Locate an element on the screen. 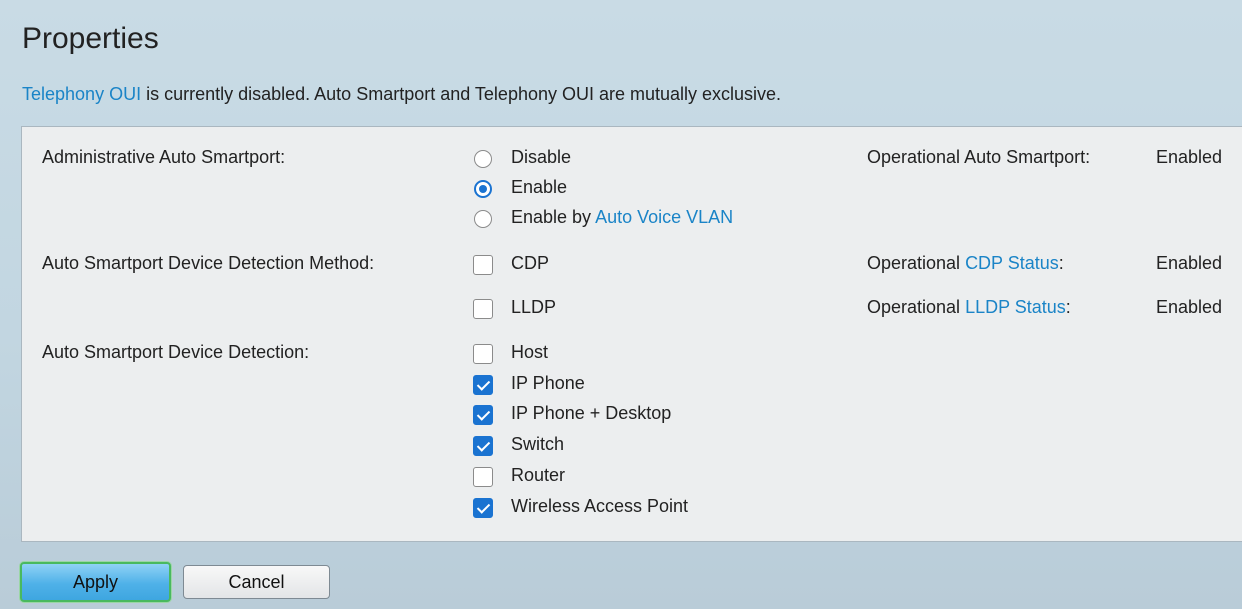 The width and height of the screenshot is (1242, 609). checkbox-cdp is located at coordinates (483, 265).